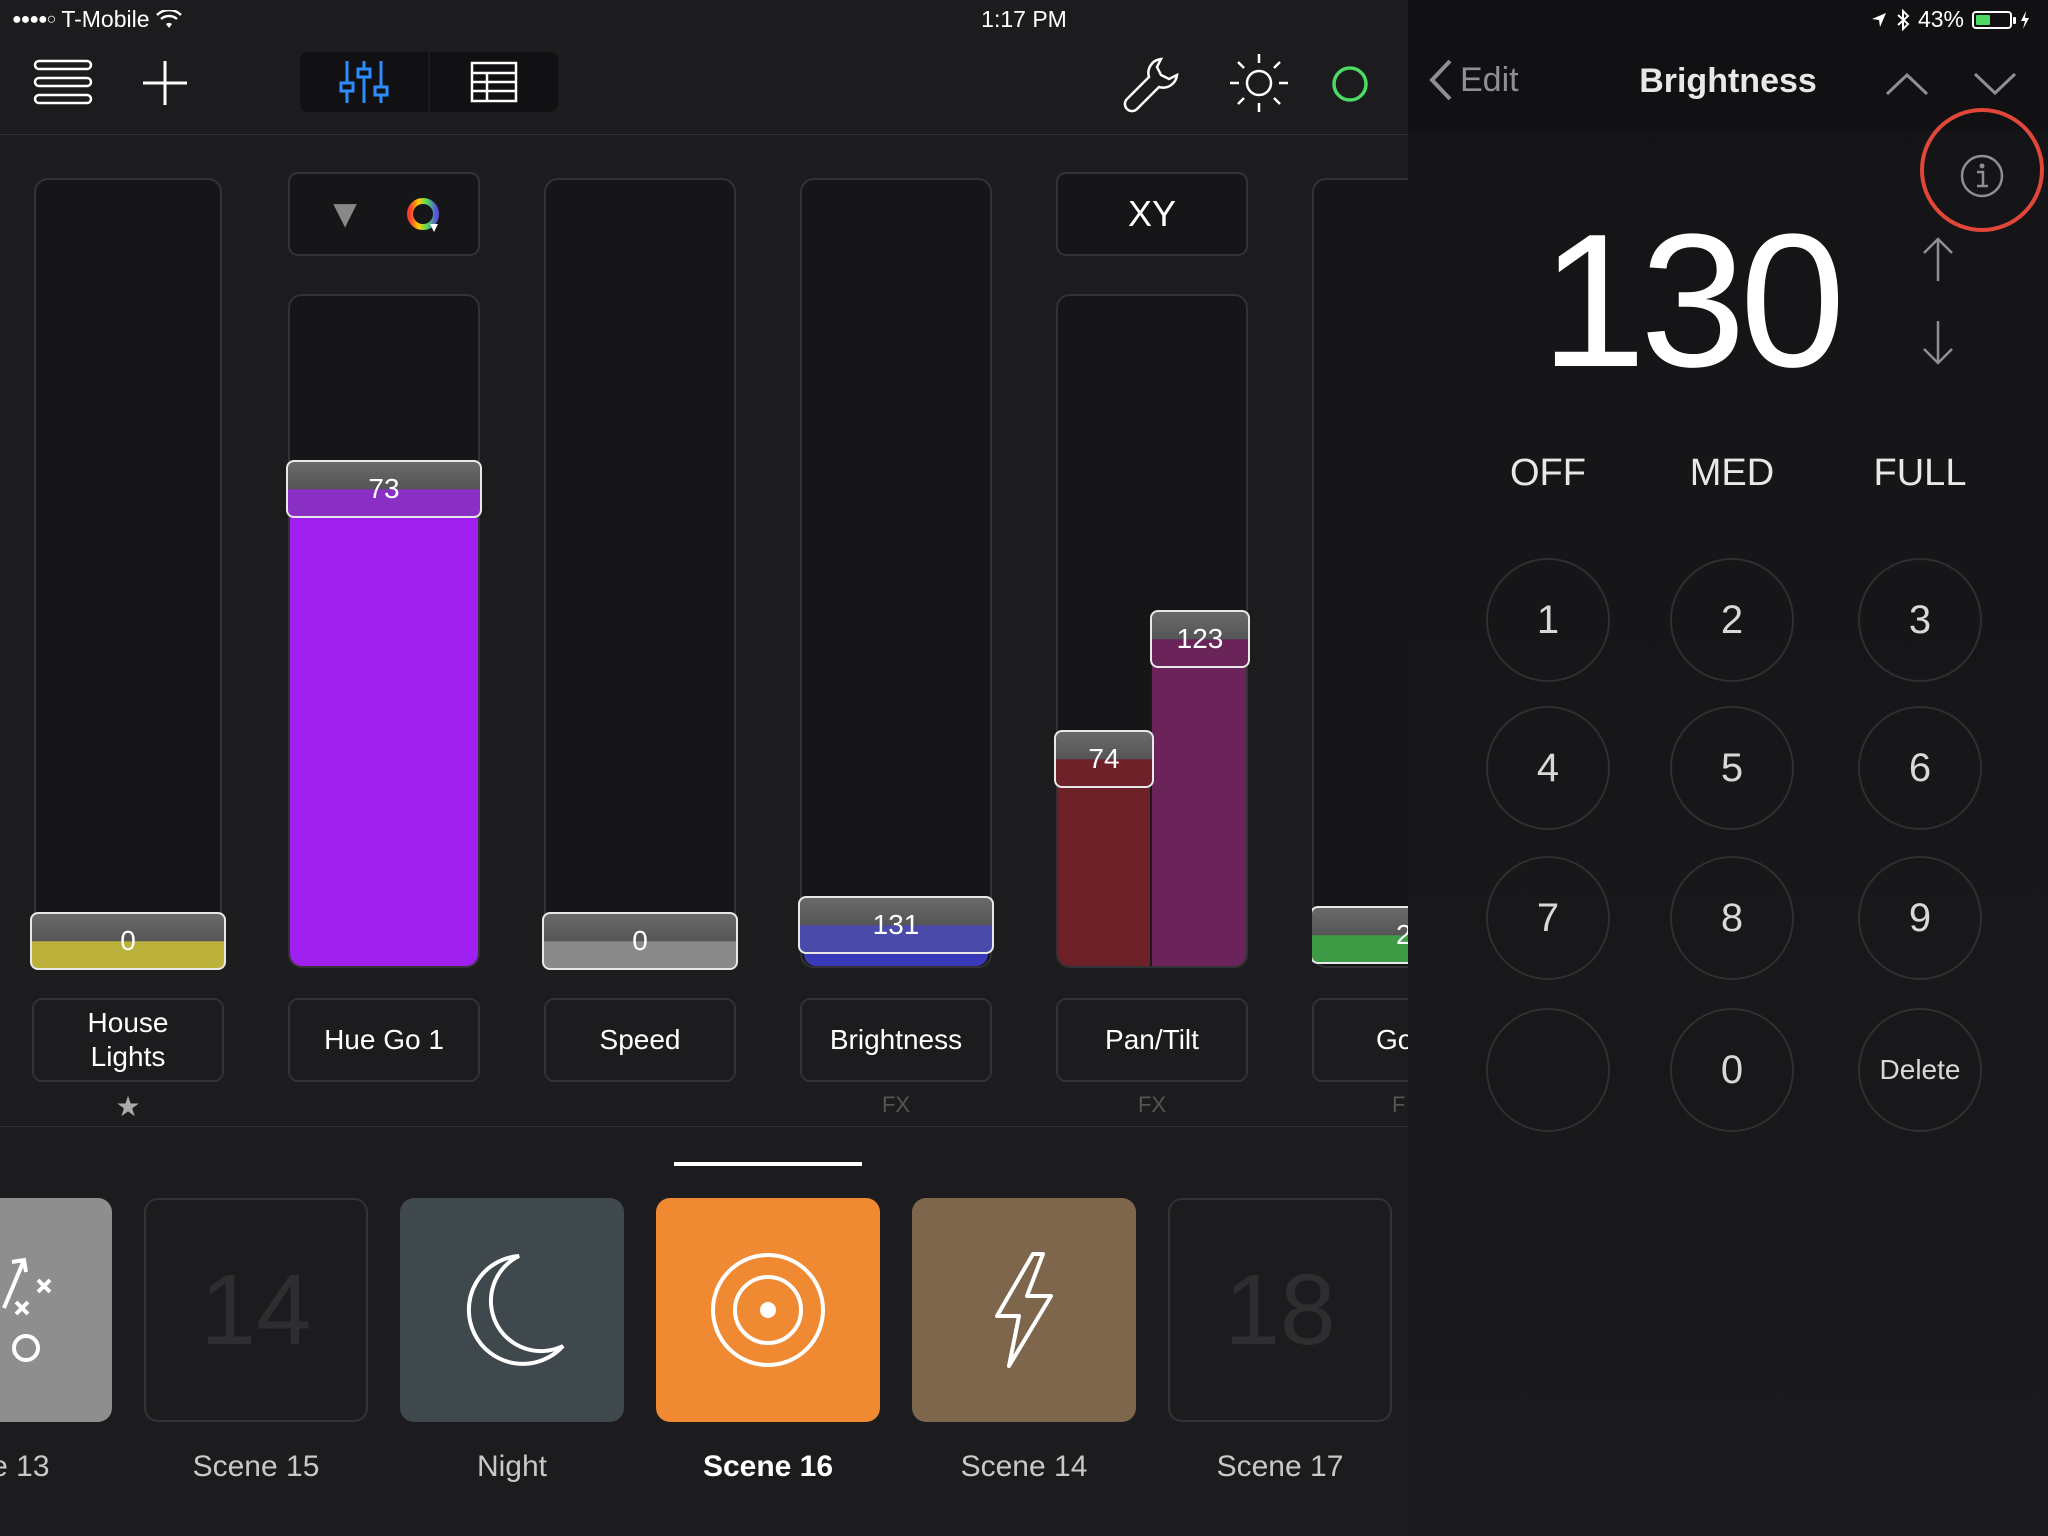 This screenshot has height=1536, width=2048. What do you see at coordinates (2025, 19) in the screenshot?
I see `charging-icon` at bounding box center [2025, 19].